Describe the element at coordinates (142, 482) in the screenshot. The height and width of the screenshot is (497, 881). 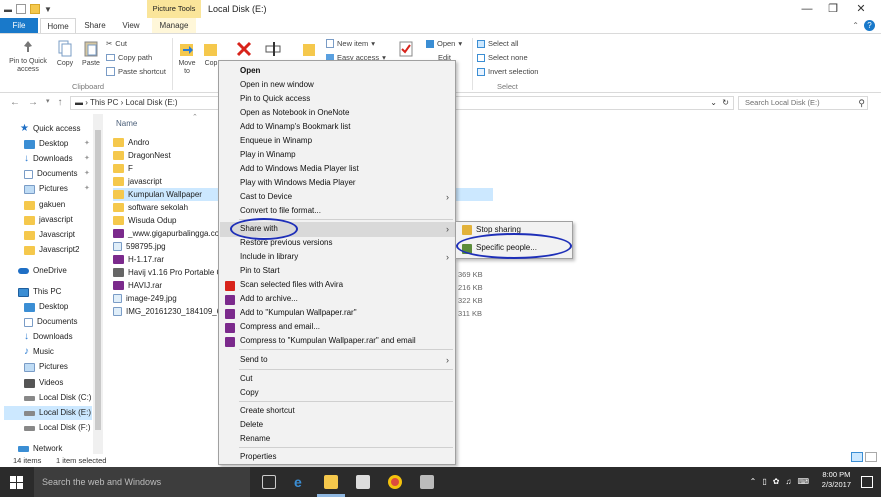
I see `taskbar-search-input: Search the web and Windows` at that location.